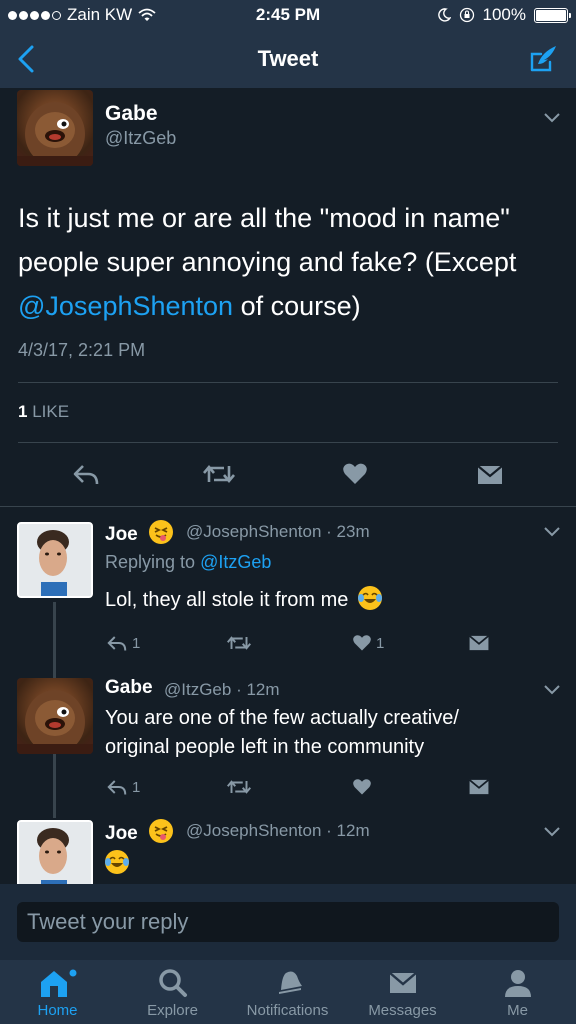 Image resolution: width=576 pixels, height=1024 pixels. What do you see at coordinates (172, 1010) in the screenshot?
I see `tab-label: Explore` at bounding box center [172, 1010].